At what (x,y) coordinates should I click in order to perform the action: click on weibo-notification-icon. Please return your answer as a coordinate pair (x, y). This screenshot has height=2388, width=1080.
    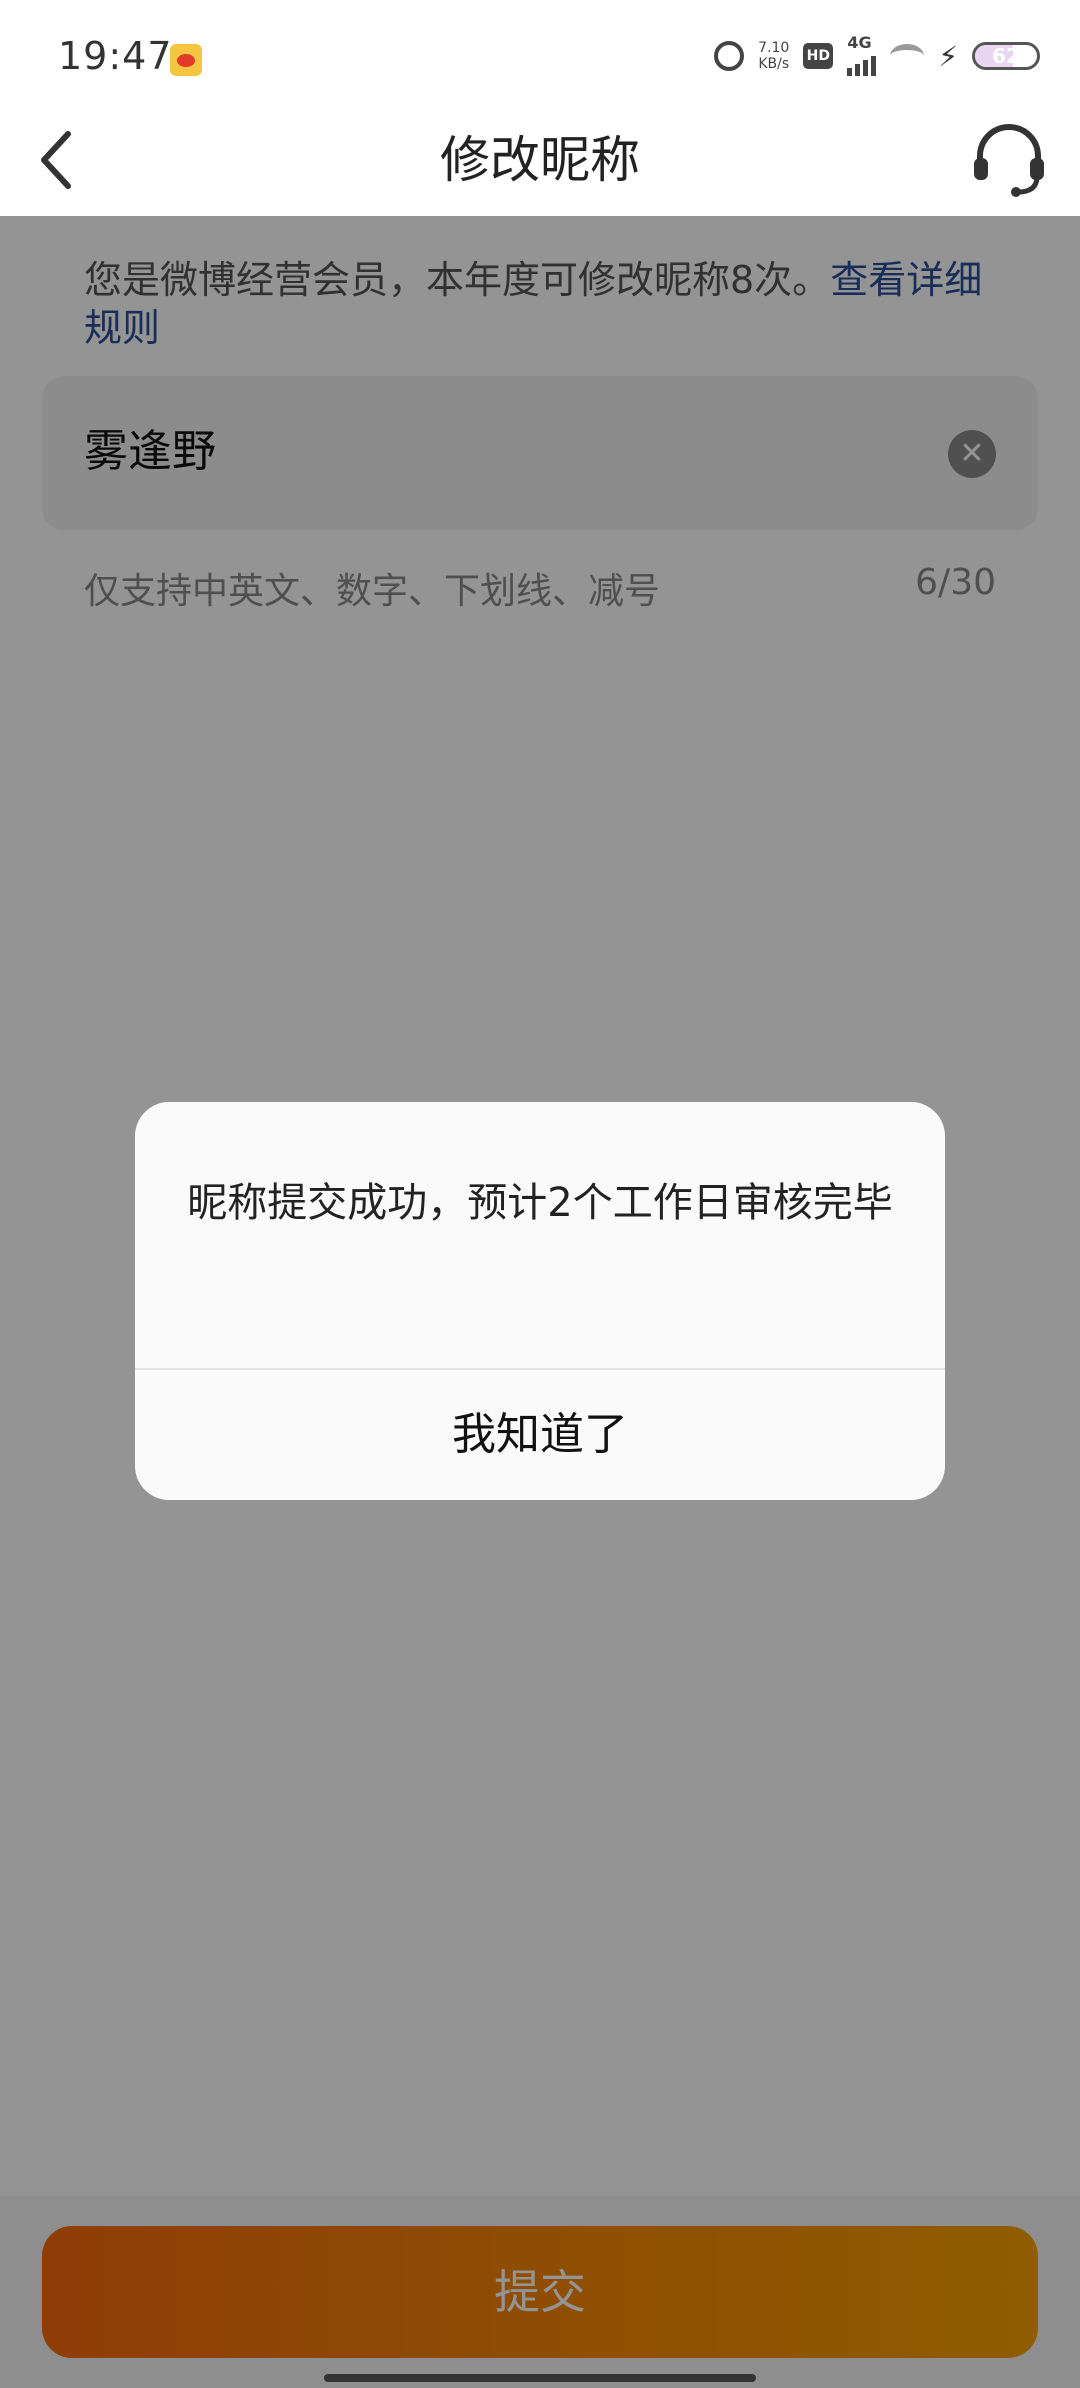
    Looking at the image, I should click on (186, 60).